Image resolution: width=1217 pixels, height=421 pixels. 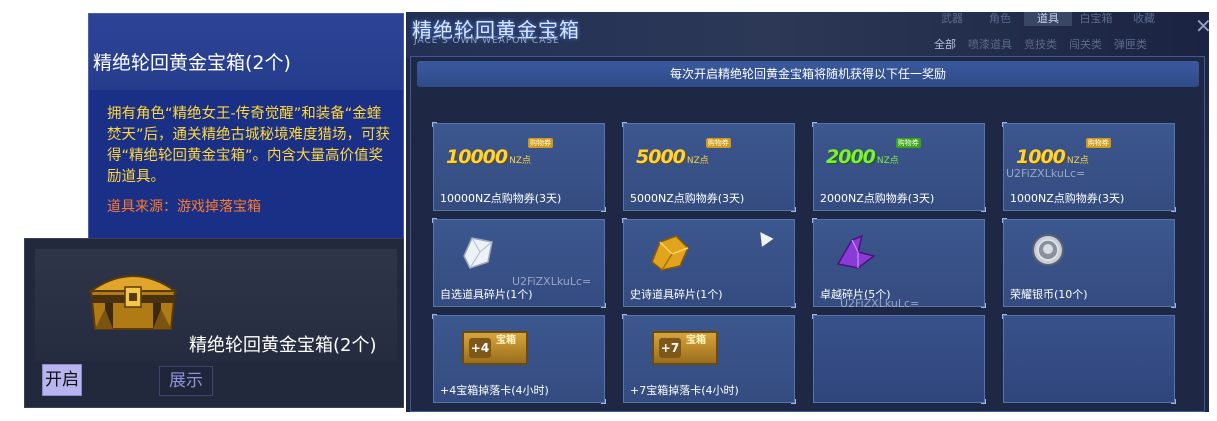 I want to click on reward-cell: 5000 NZ点 购物券 5000NZ点购物券(3天), so click(x=709, y=167).